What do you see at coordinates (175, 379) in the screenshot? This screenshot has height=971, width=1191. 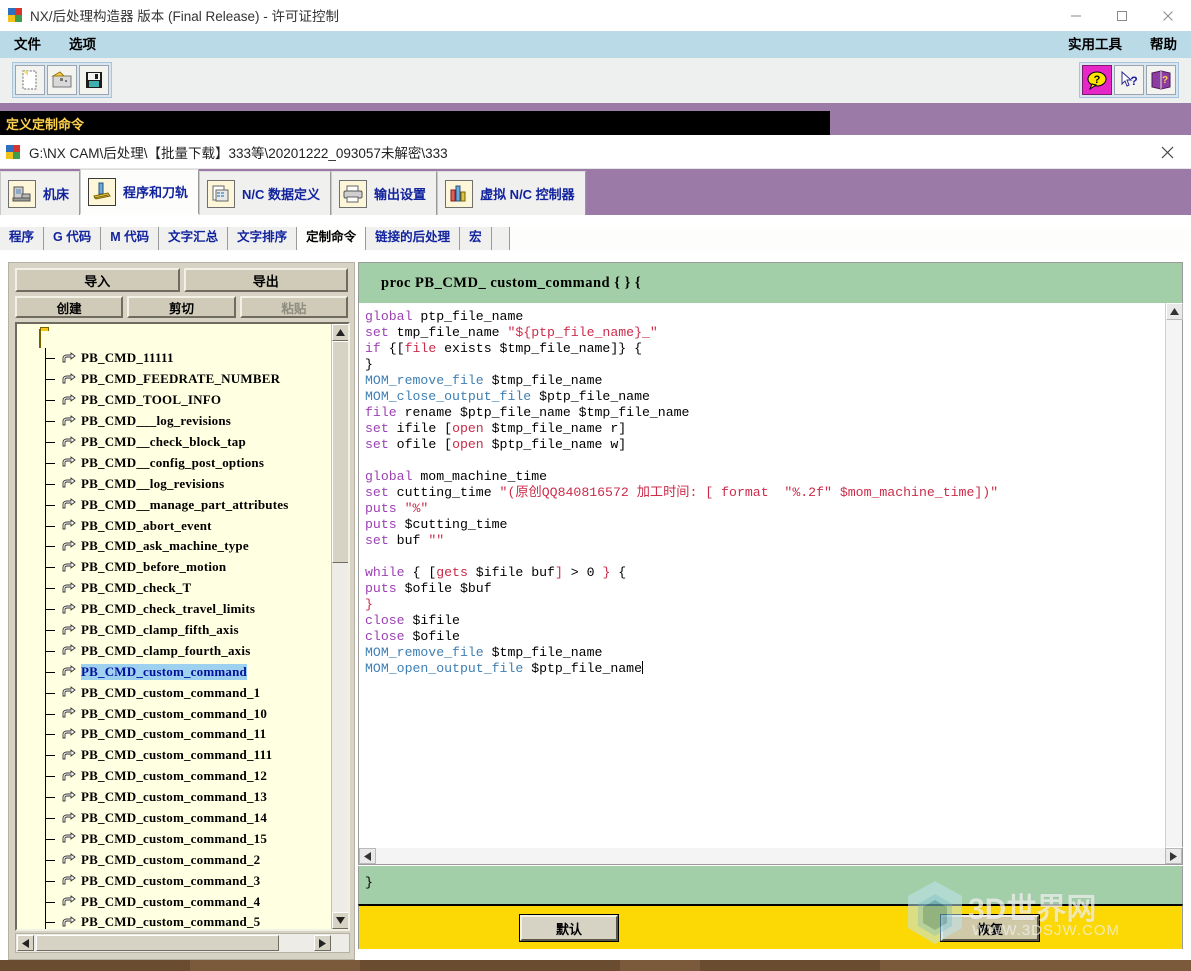 I see `tree-item: PB_CMD_FEEDRATE_NUMBER` at bounding box center [175, 379].